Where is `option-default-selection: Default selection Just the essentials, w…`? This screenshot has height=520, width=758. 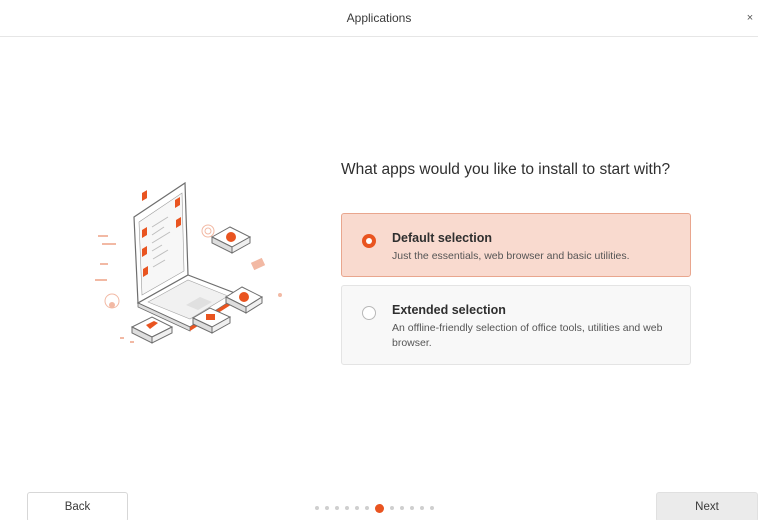 option-default-selection: Default selection Just the essentials, w… is located at coordinates (516, 245).